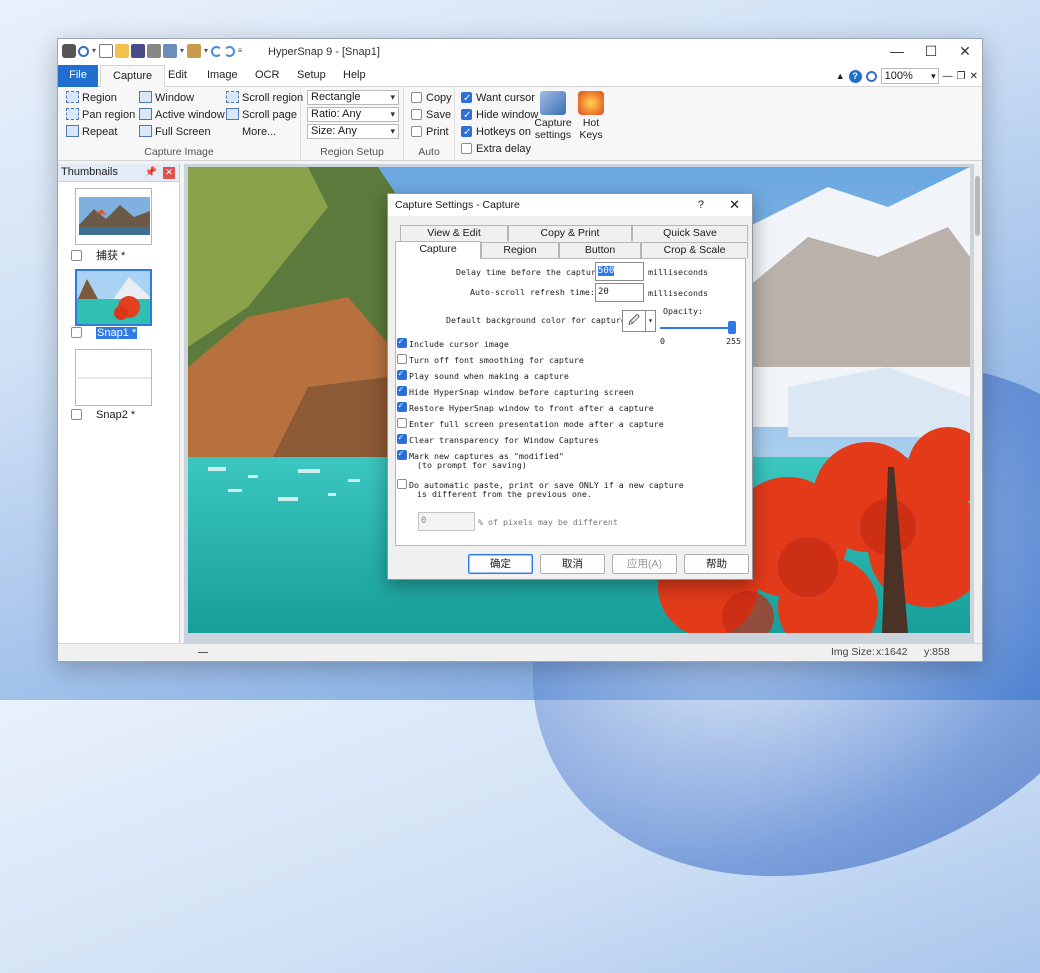  I want to click on extra-delay-label: Extra delay, so click(504, 149).